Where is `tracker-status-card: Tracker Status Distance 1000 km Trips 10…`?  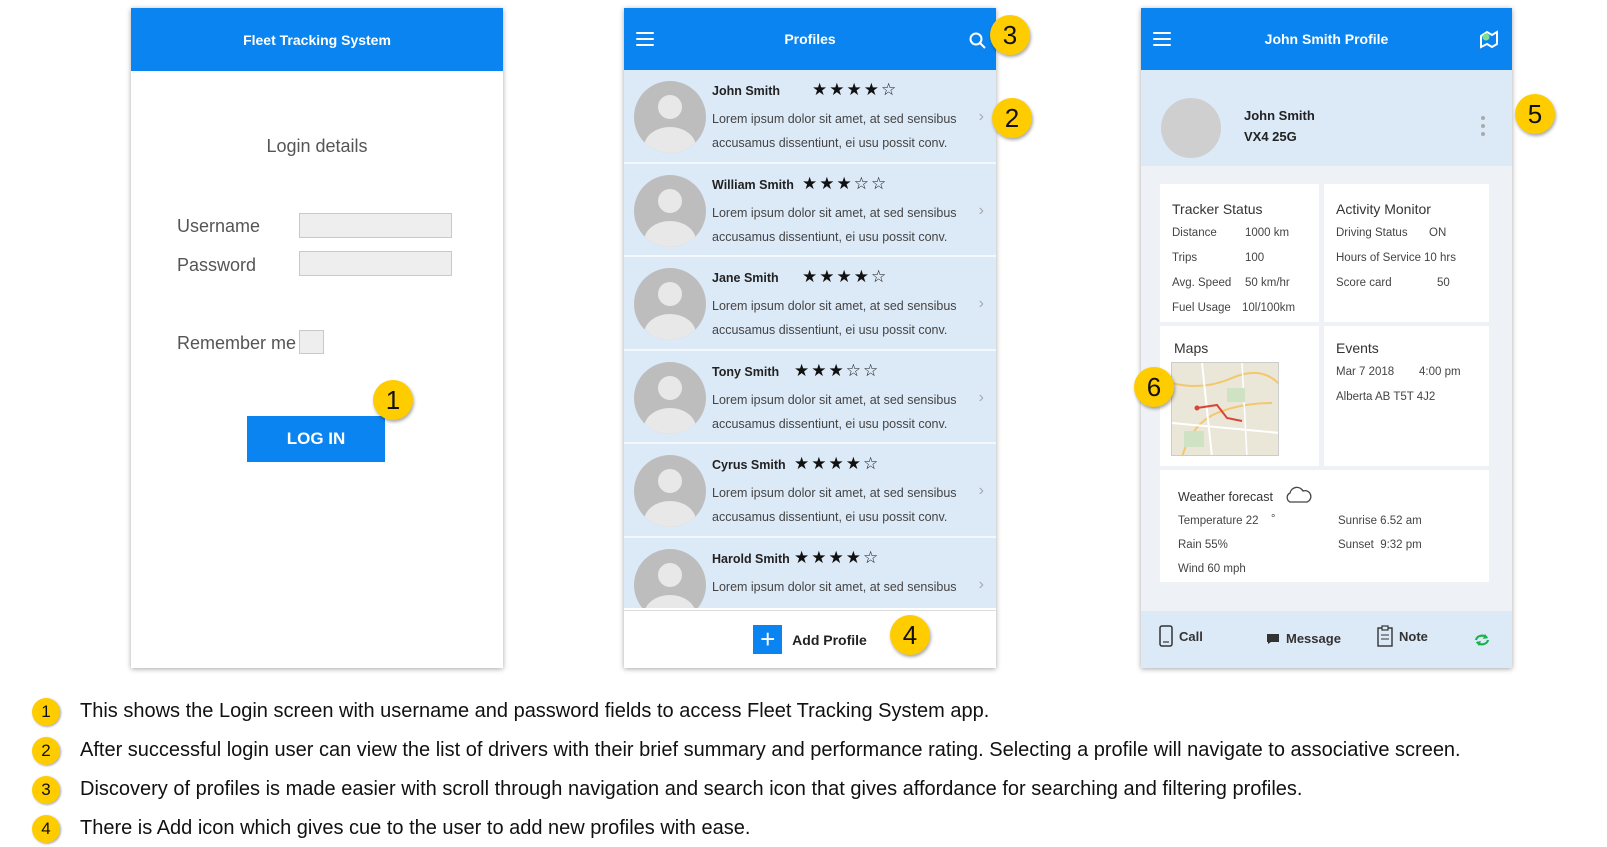 tracker-status-card: Tracker Status Distance 1000 km Trips 10… is located at coordinates (1239, 253).